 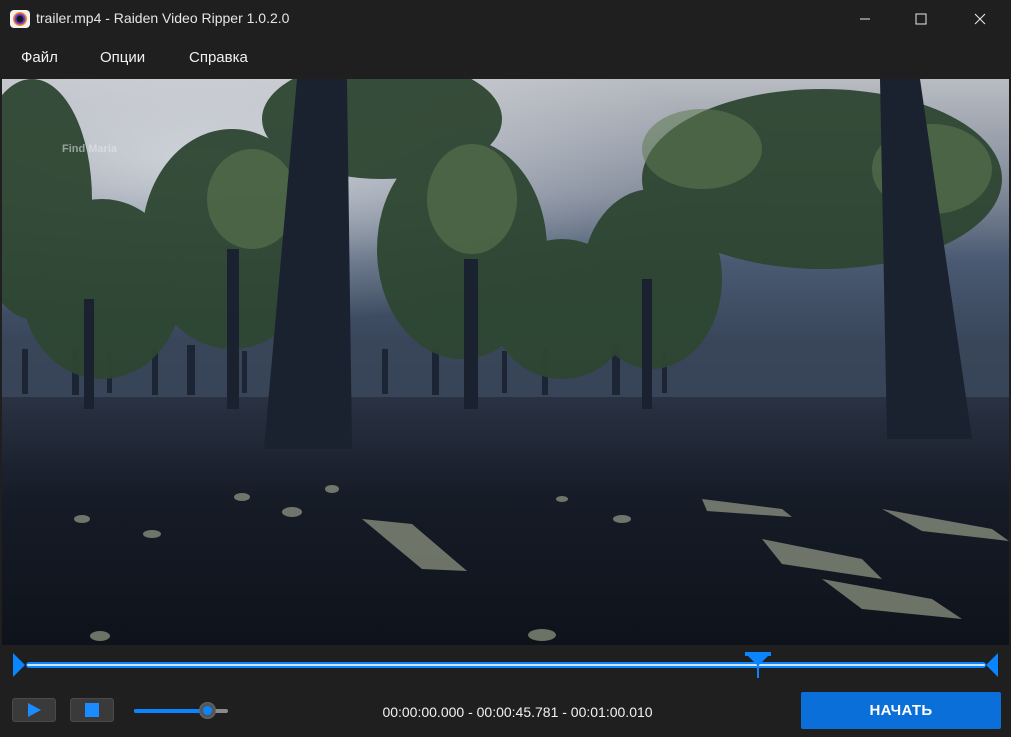 I want to click on play-icon, so click(x=34, y=710).